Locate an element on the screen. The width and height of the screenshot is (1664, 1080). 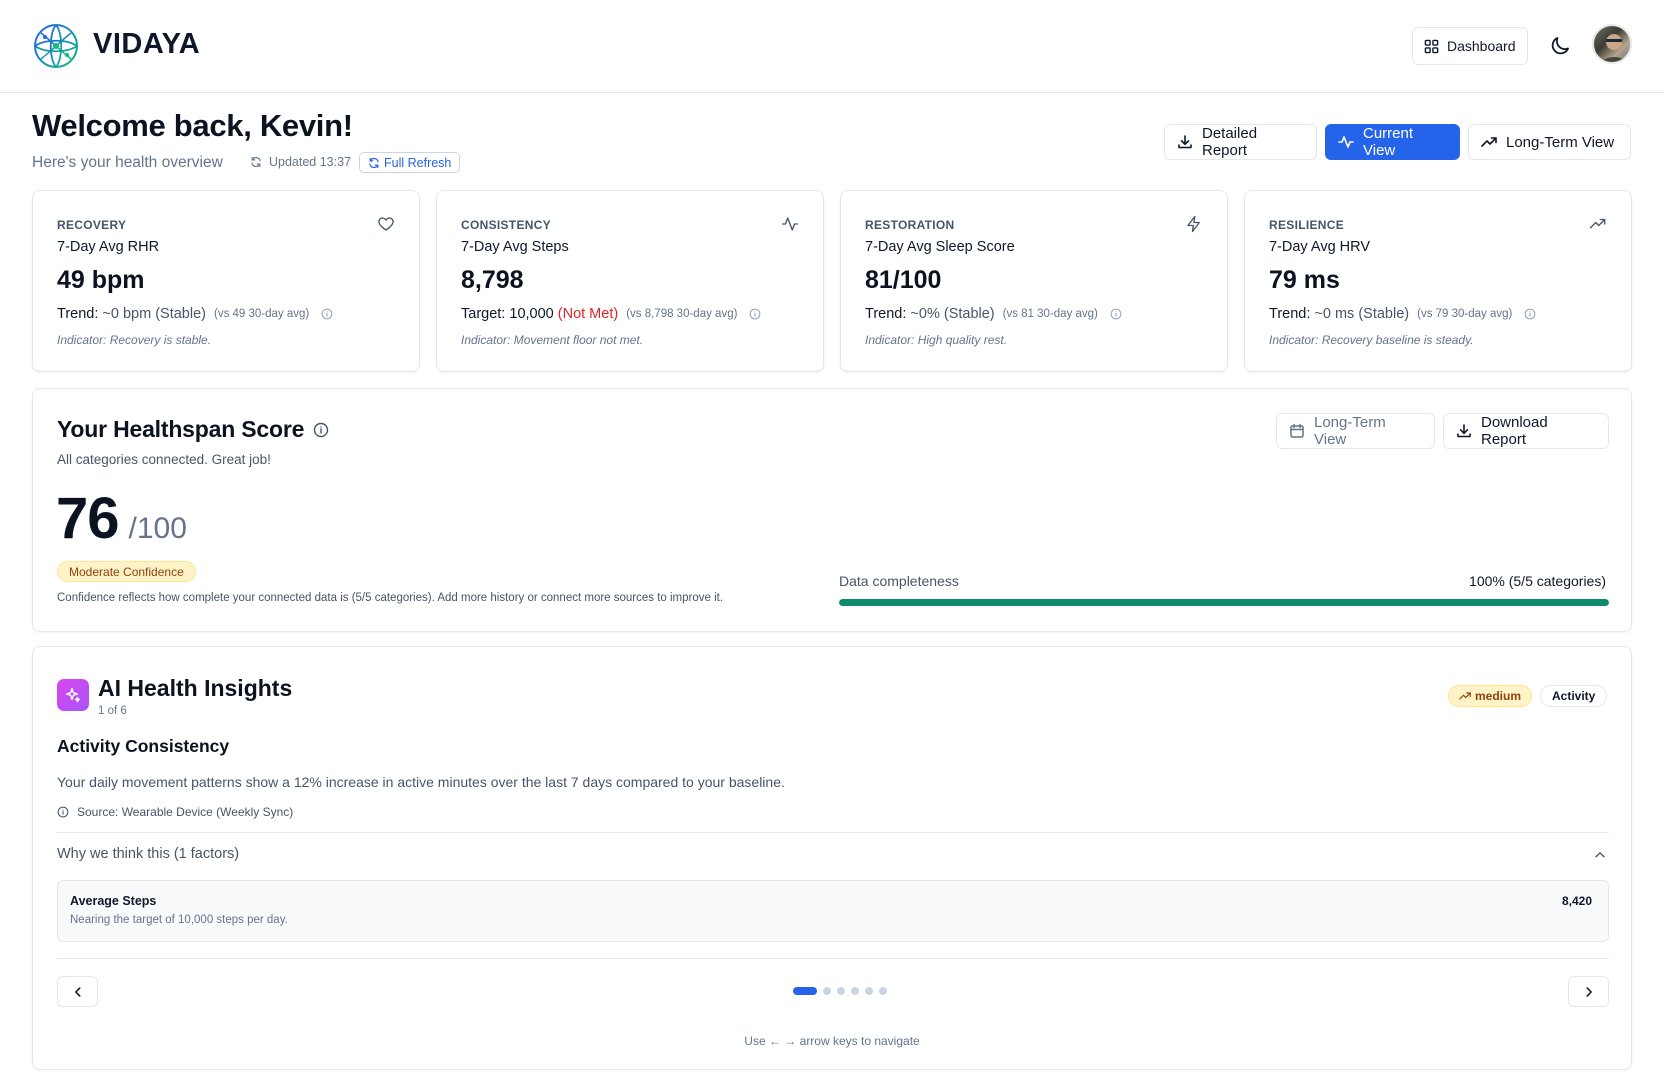
dark-mode-toggle-icon is located at coordinates (1560, 46).